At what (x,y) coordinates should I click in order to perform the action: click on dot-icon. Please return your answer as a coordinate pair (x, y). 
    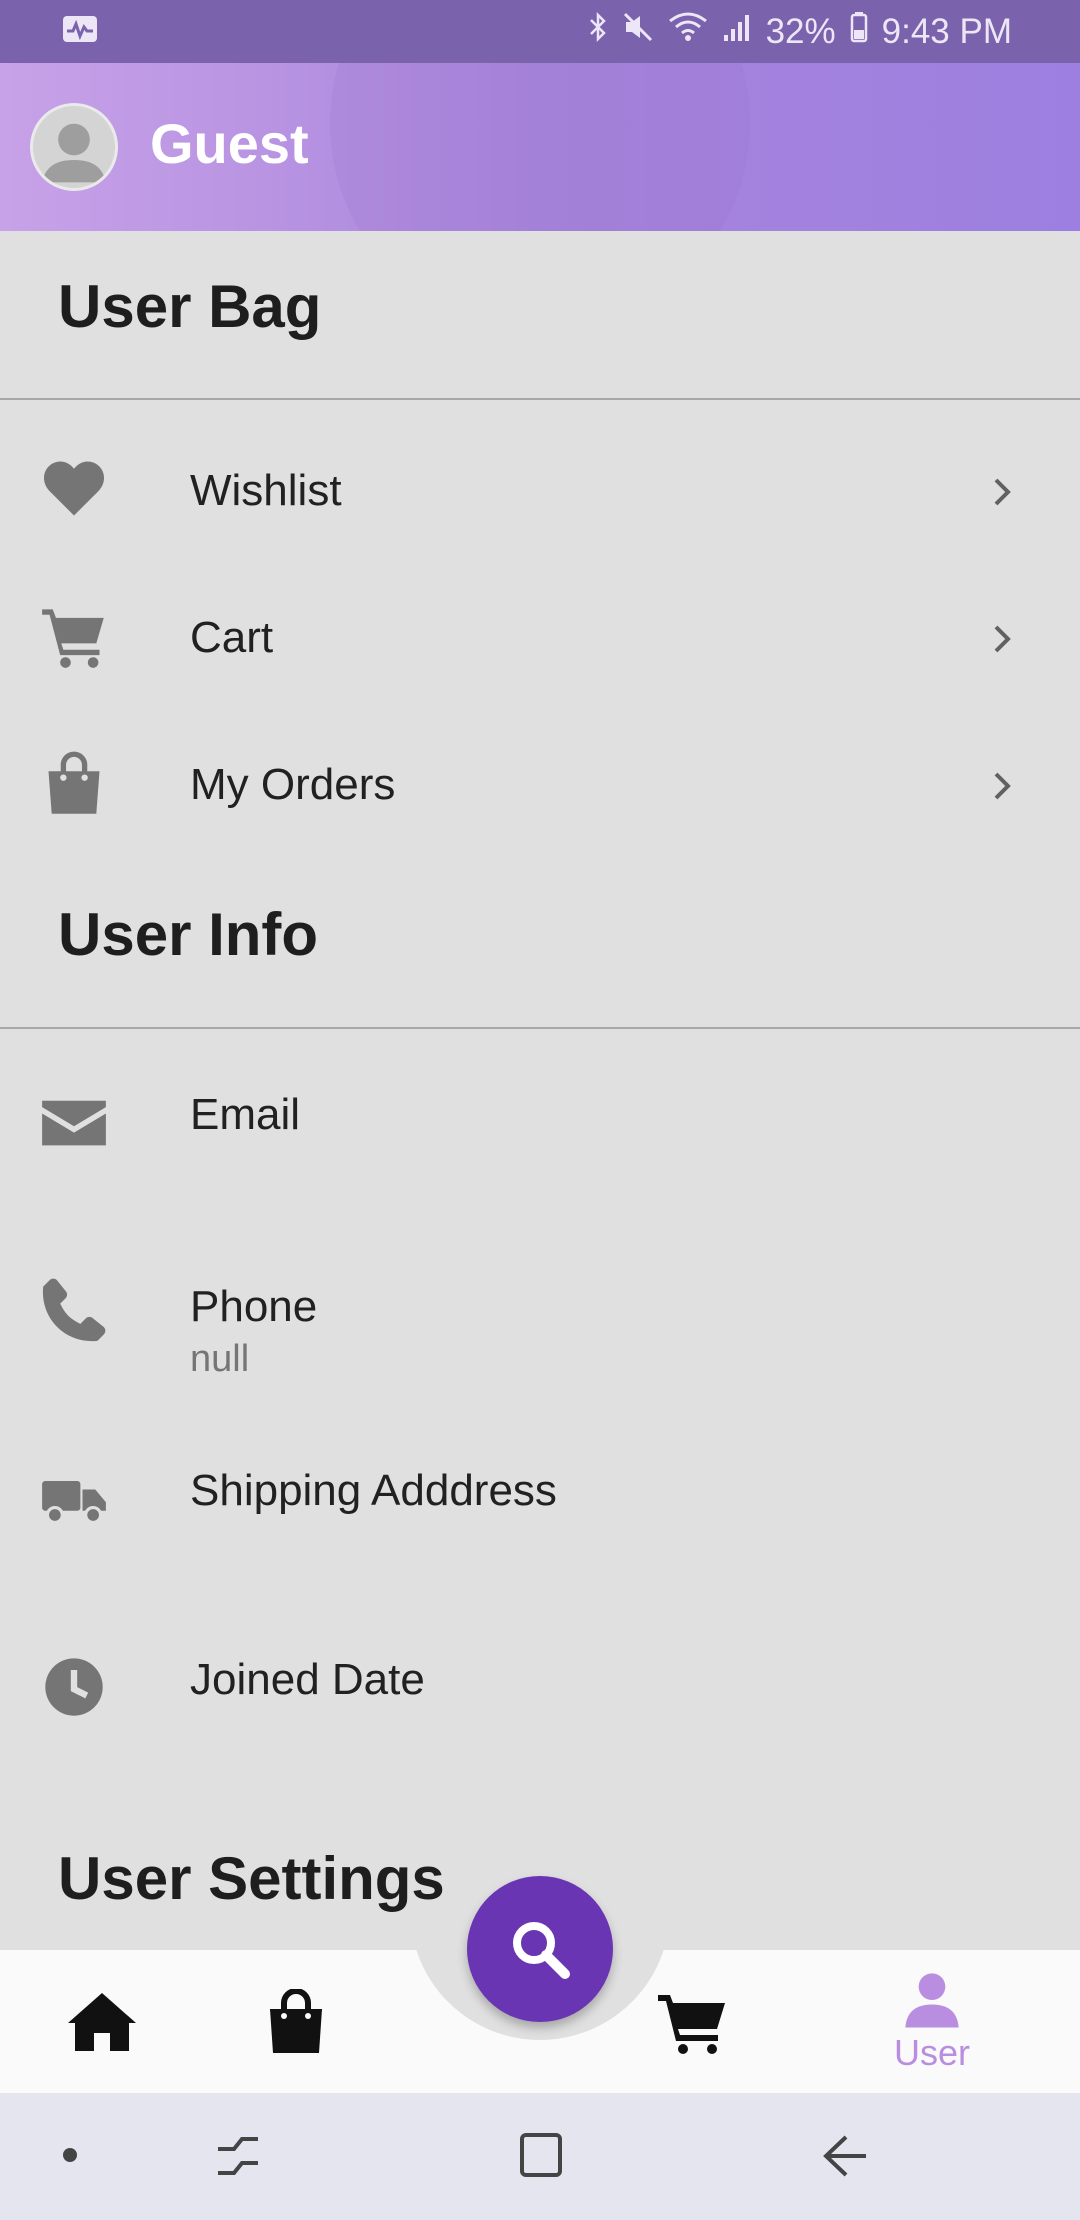
    Looking at the image, I should click on (70, 2155).